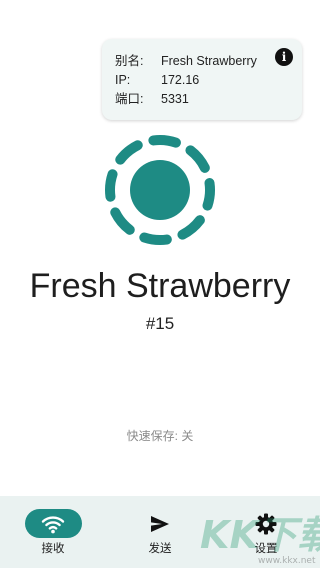  What do you see at coordinates (260, 535) in the screenshot?
I see `watermark-text: KK下载` at bounding box center [260, 535].